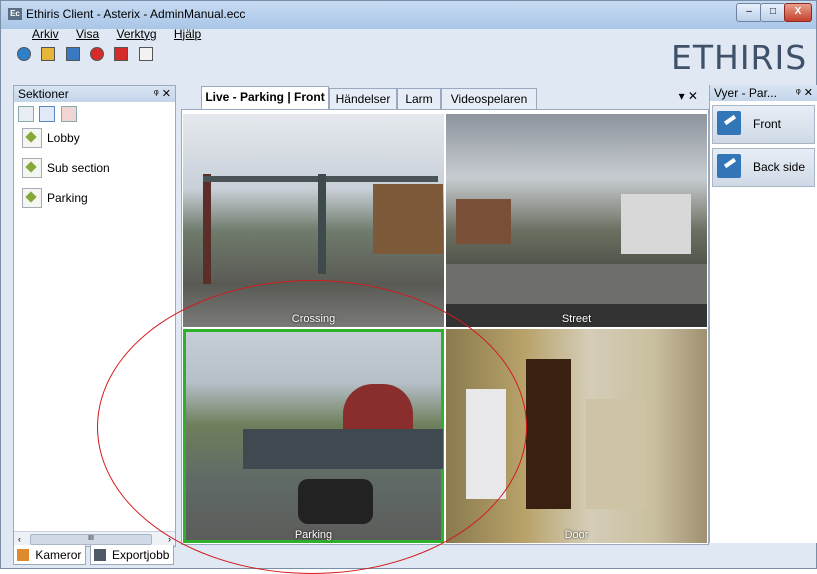 This screenshot has height=574, width=817. Describe the element at coordinates (99, 555) in the screenshot. I see `export-job-icon` at that location.